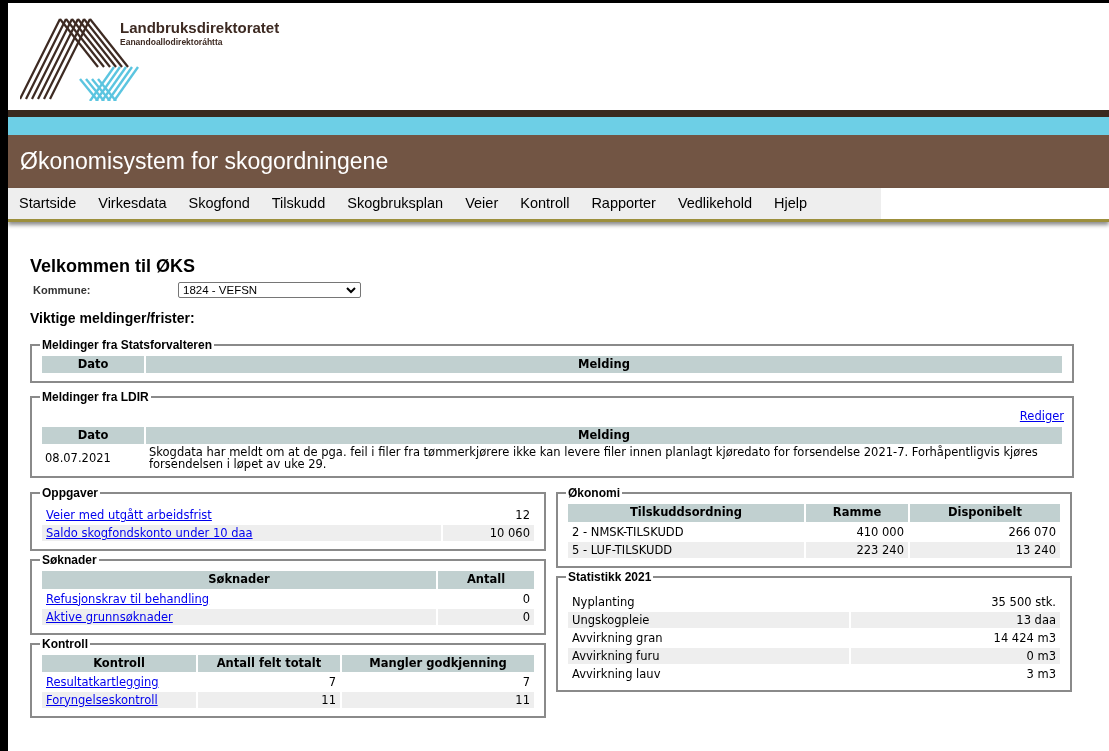 The width and height of the screenshot is (1109, 751). Describe the element at coordinates (1024, 637) in the screenshot. I see `table-cell: 14 424 m3` at that location.